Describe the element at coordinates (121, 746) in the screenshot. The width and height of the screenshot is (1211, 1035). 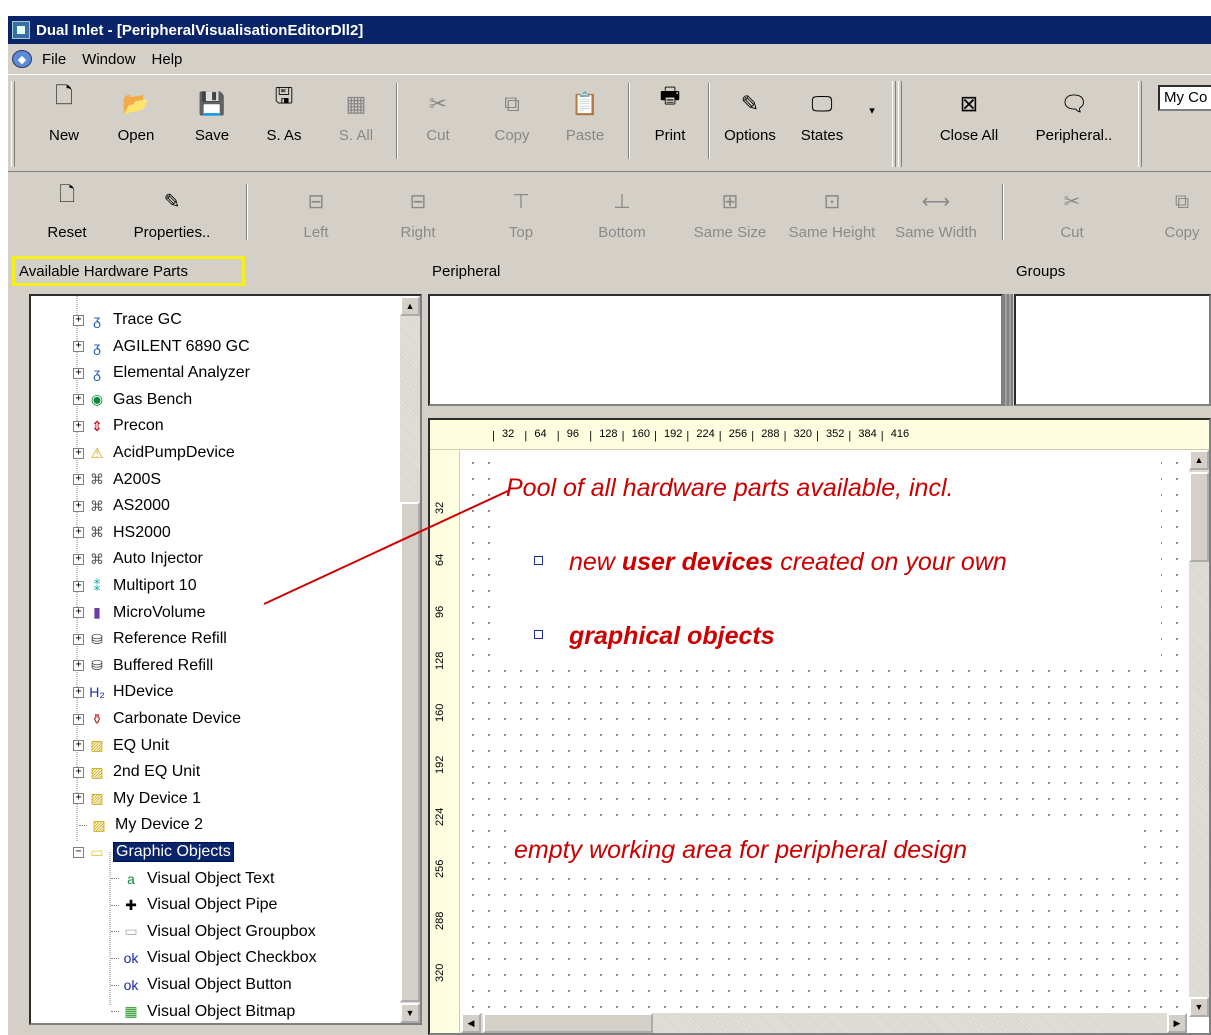
I see `tree-item: + ▨ EQ Unit` at that location.